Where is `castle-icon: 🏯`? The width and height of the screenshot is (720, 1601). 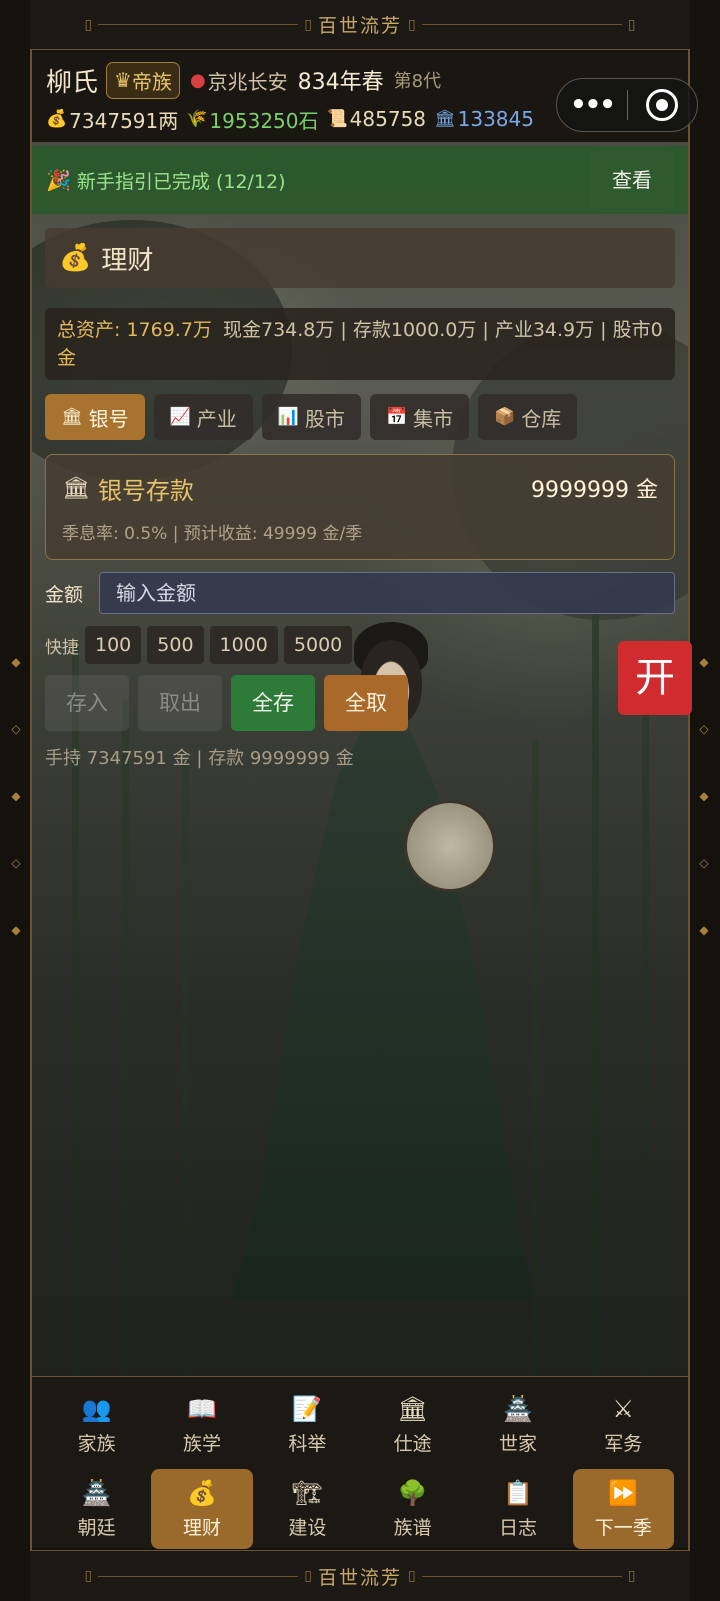
castle-icon: 🏯 is located at coordinates (518, 1408).